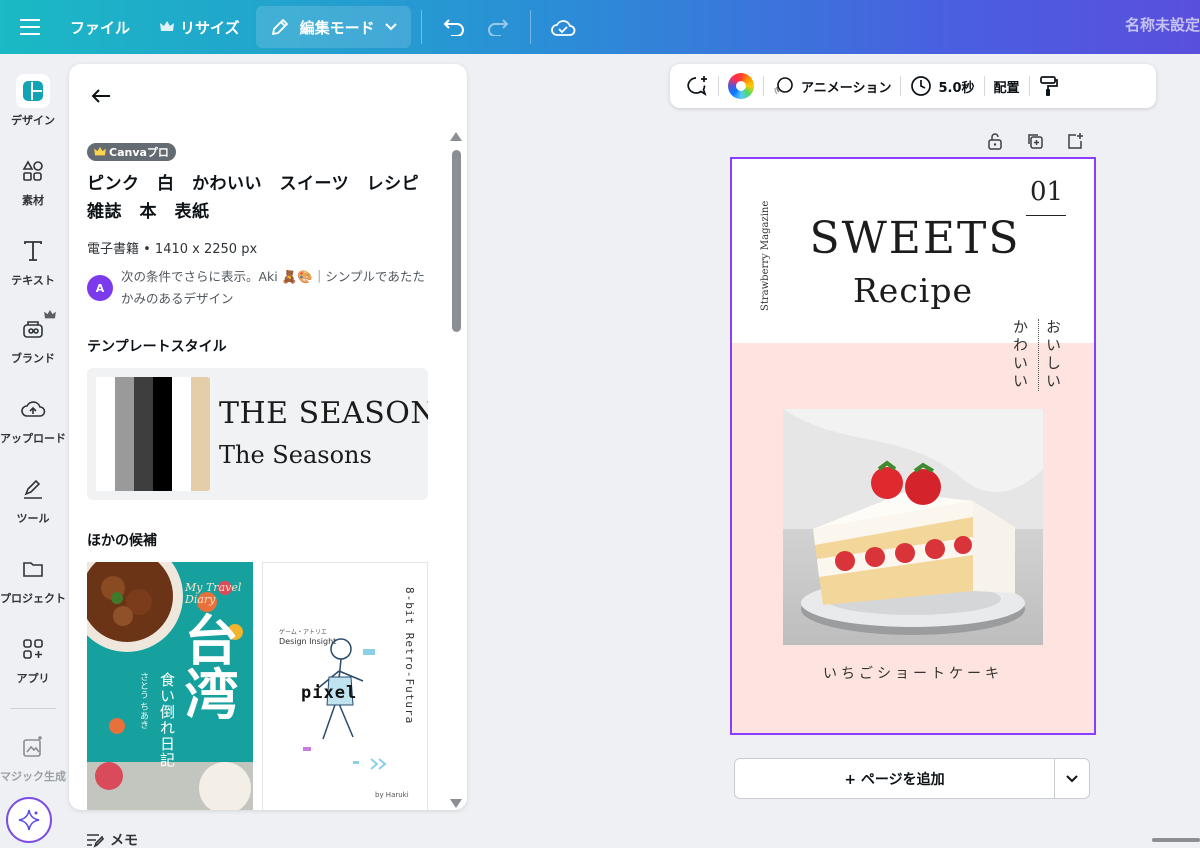  Describe the element at coordinates (1162, 24) in the screenshot. I see `document-title: 名称未設定` at that location.